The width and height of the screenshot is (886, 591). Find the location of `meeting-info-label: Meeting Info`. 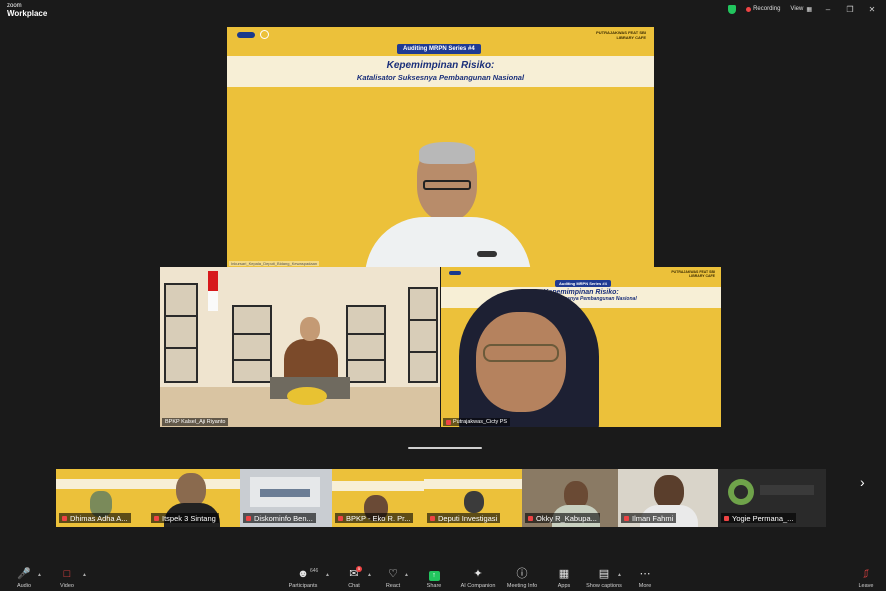

meeting-info-label: Meeting Info is located at coordinates (522, 586).